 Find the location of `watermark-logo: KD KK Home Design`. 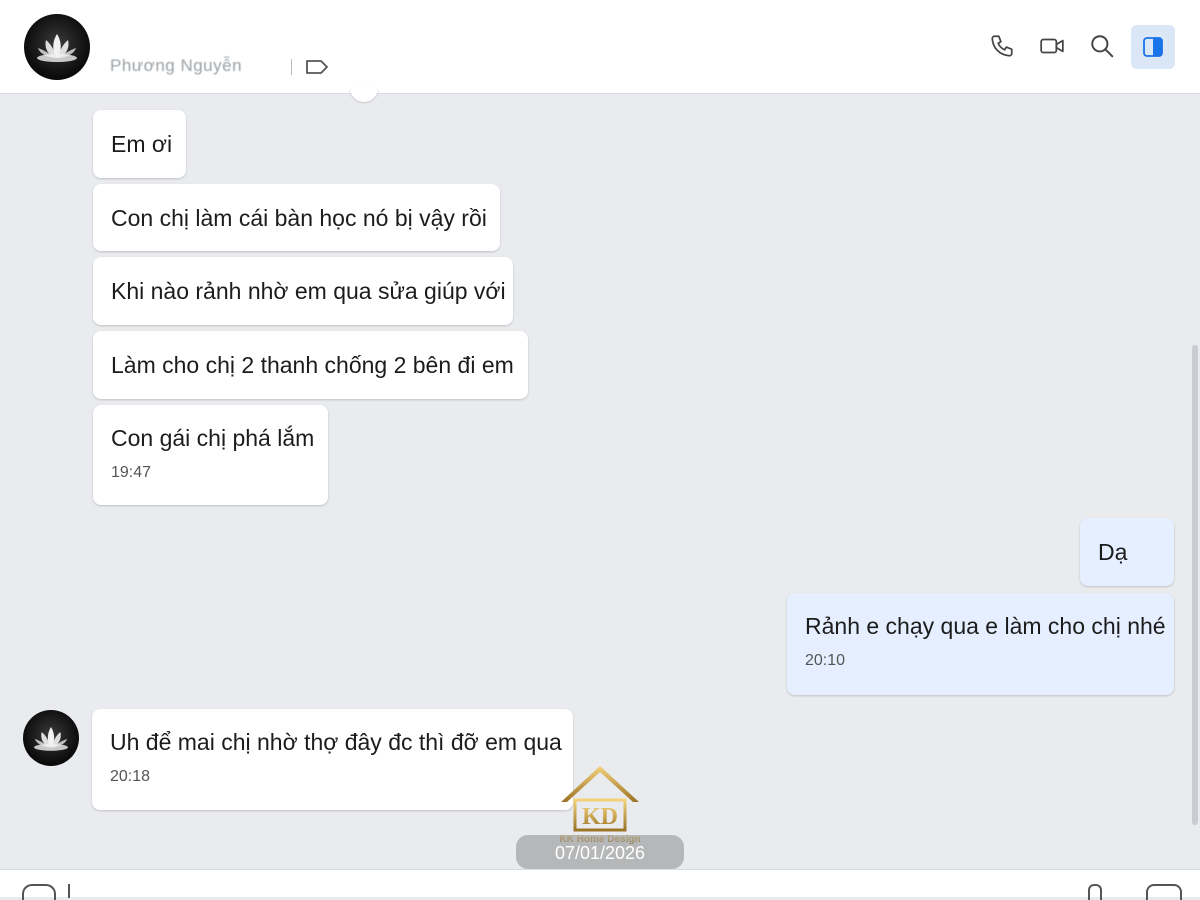

watermark-logo: KD KK Home Design is located at coordinates (600, 805).